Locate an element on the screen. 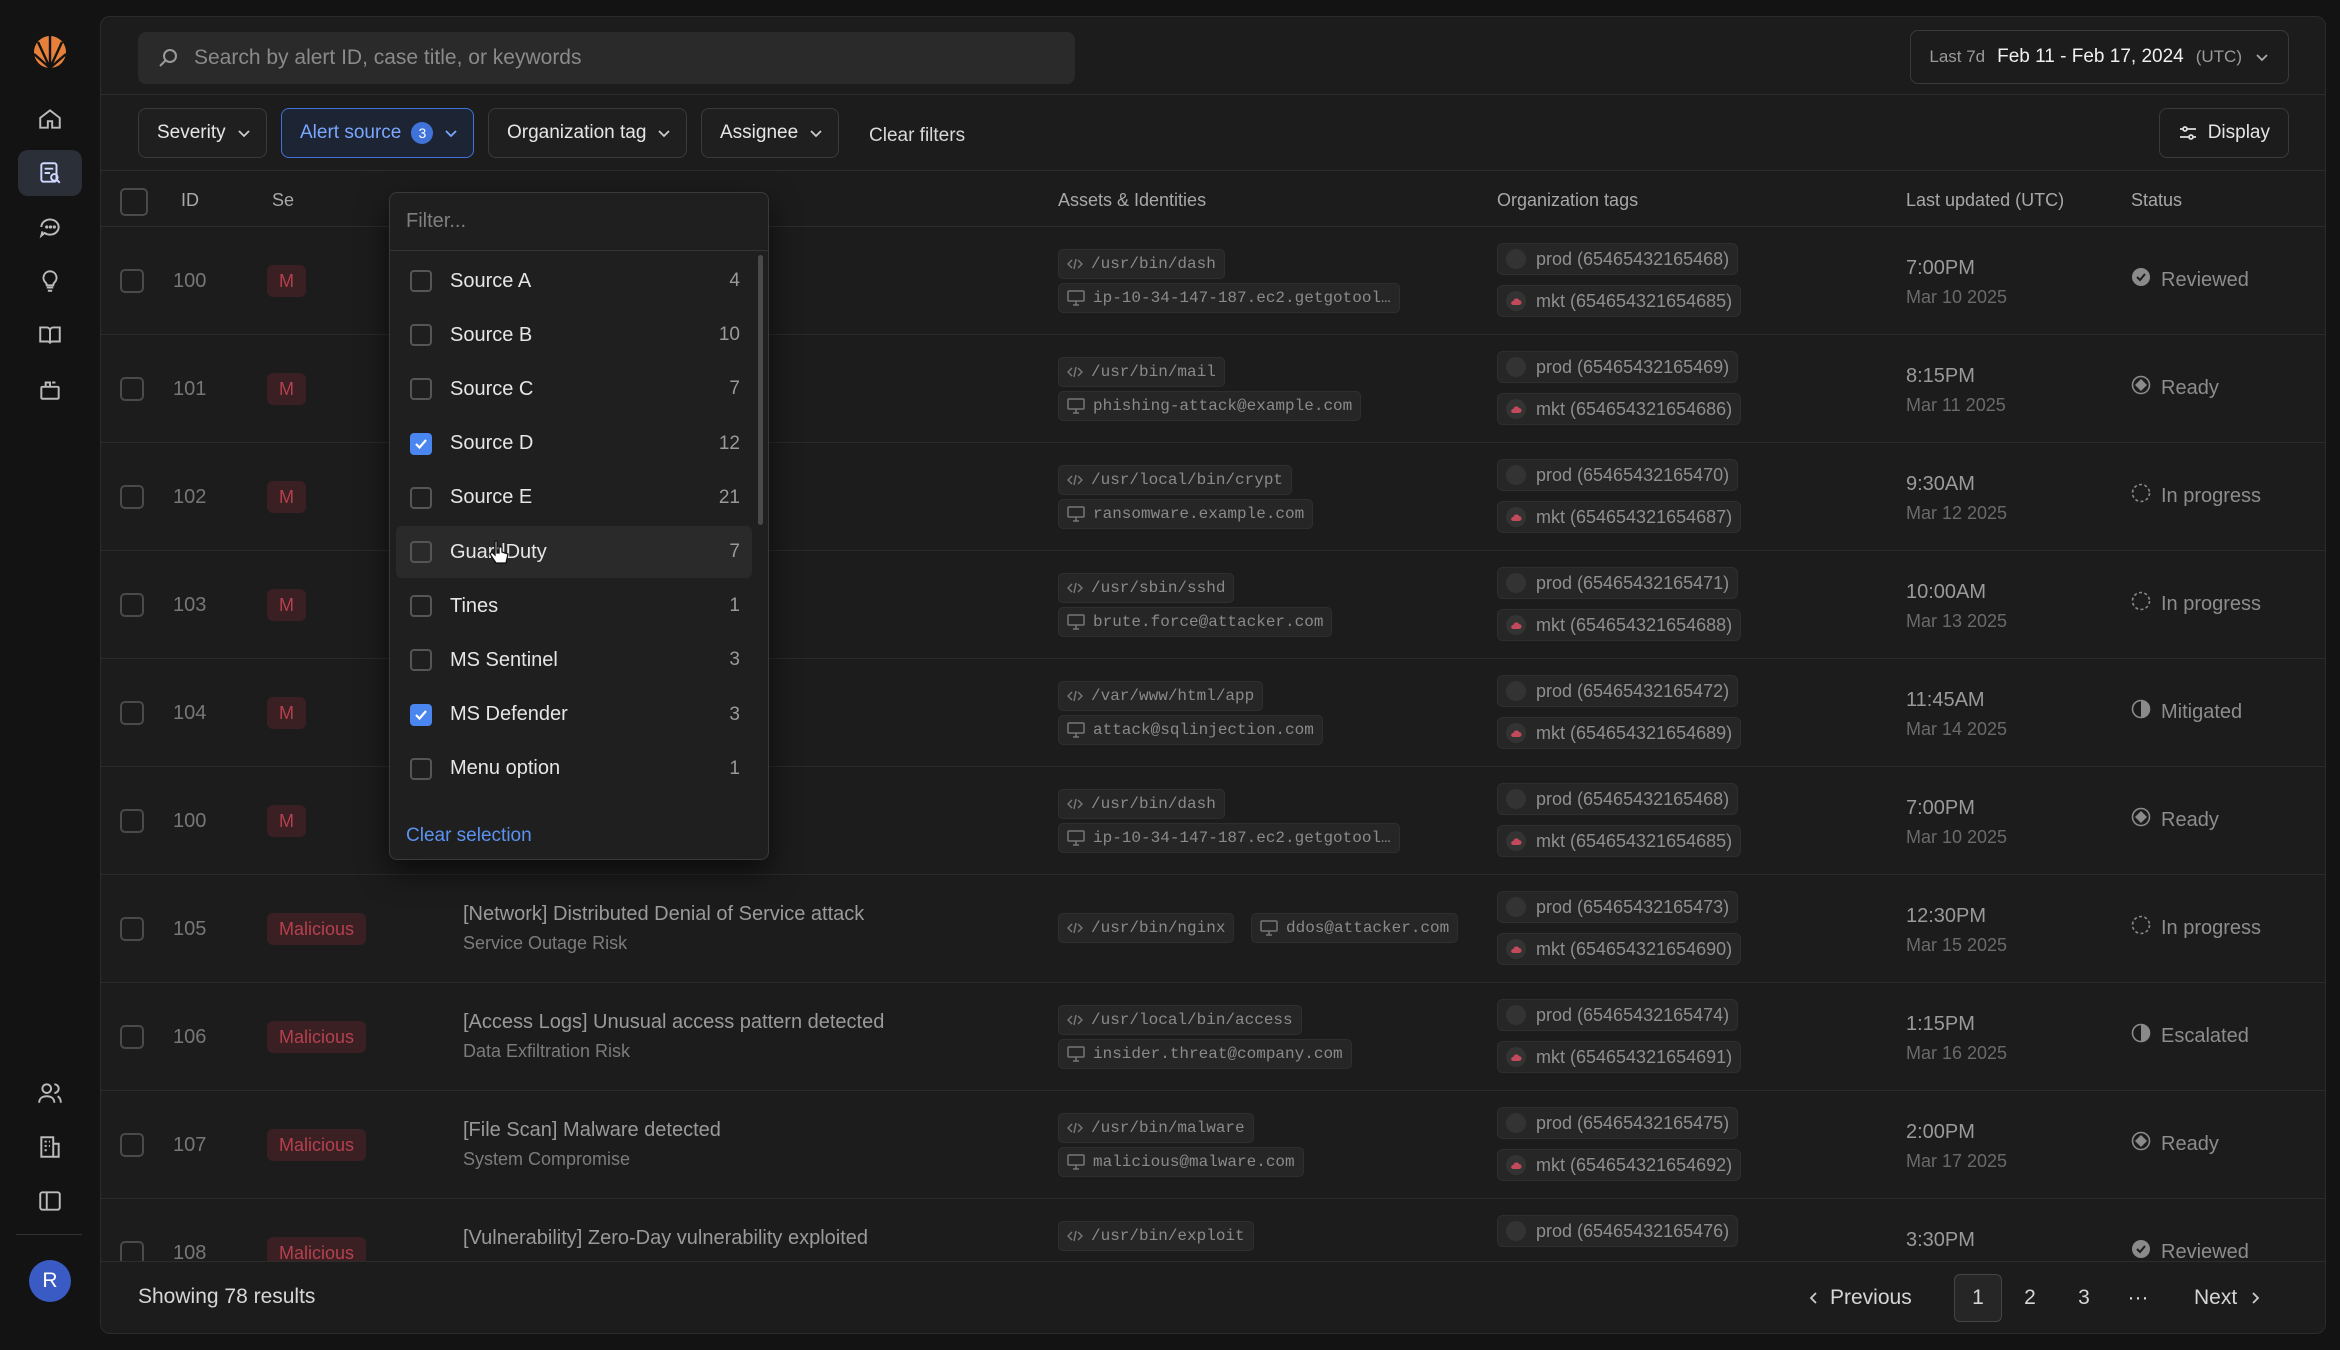 The width and height of the screenshot is (2340, 1350). org-tag-mkt: mkt (654654321654686) is located at coordinates (1619, 409).